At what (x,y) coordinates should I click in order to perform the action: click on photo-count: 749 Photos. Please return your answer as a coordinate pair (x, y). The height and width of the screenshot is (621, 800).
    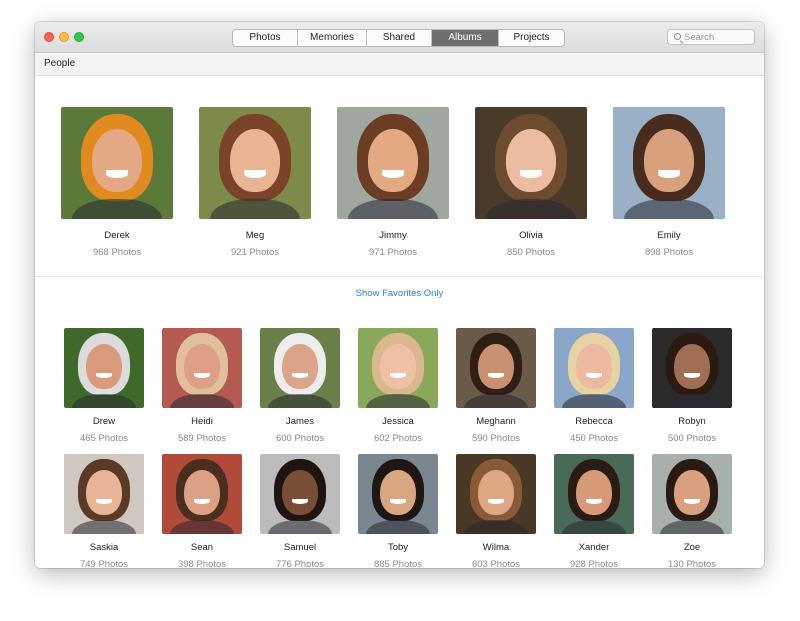
    Looking at the image, I should click on (104, 563).